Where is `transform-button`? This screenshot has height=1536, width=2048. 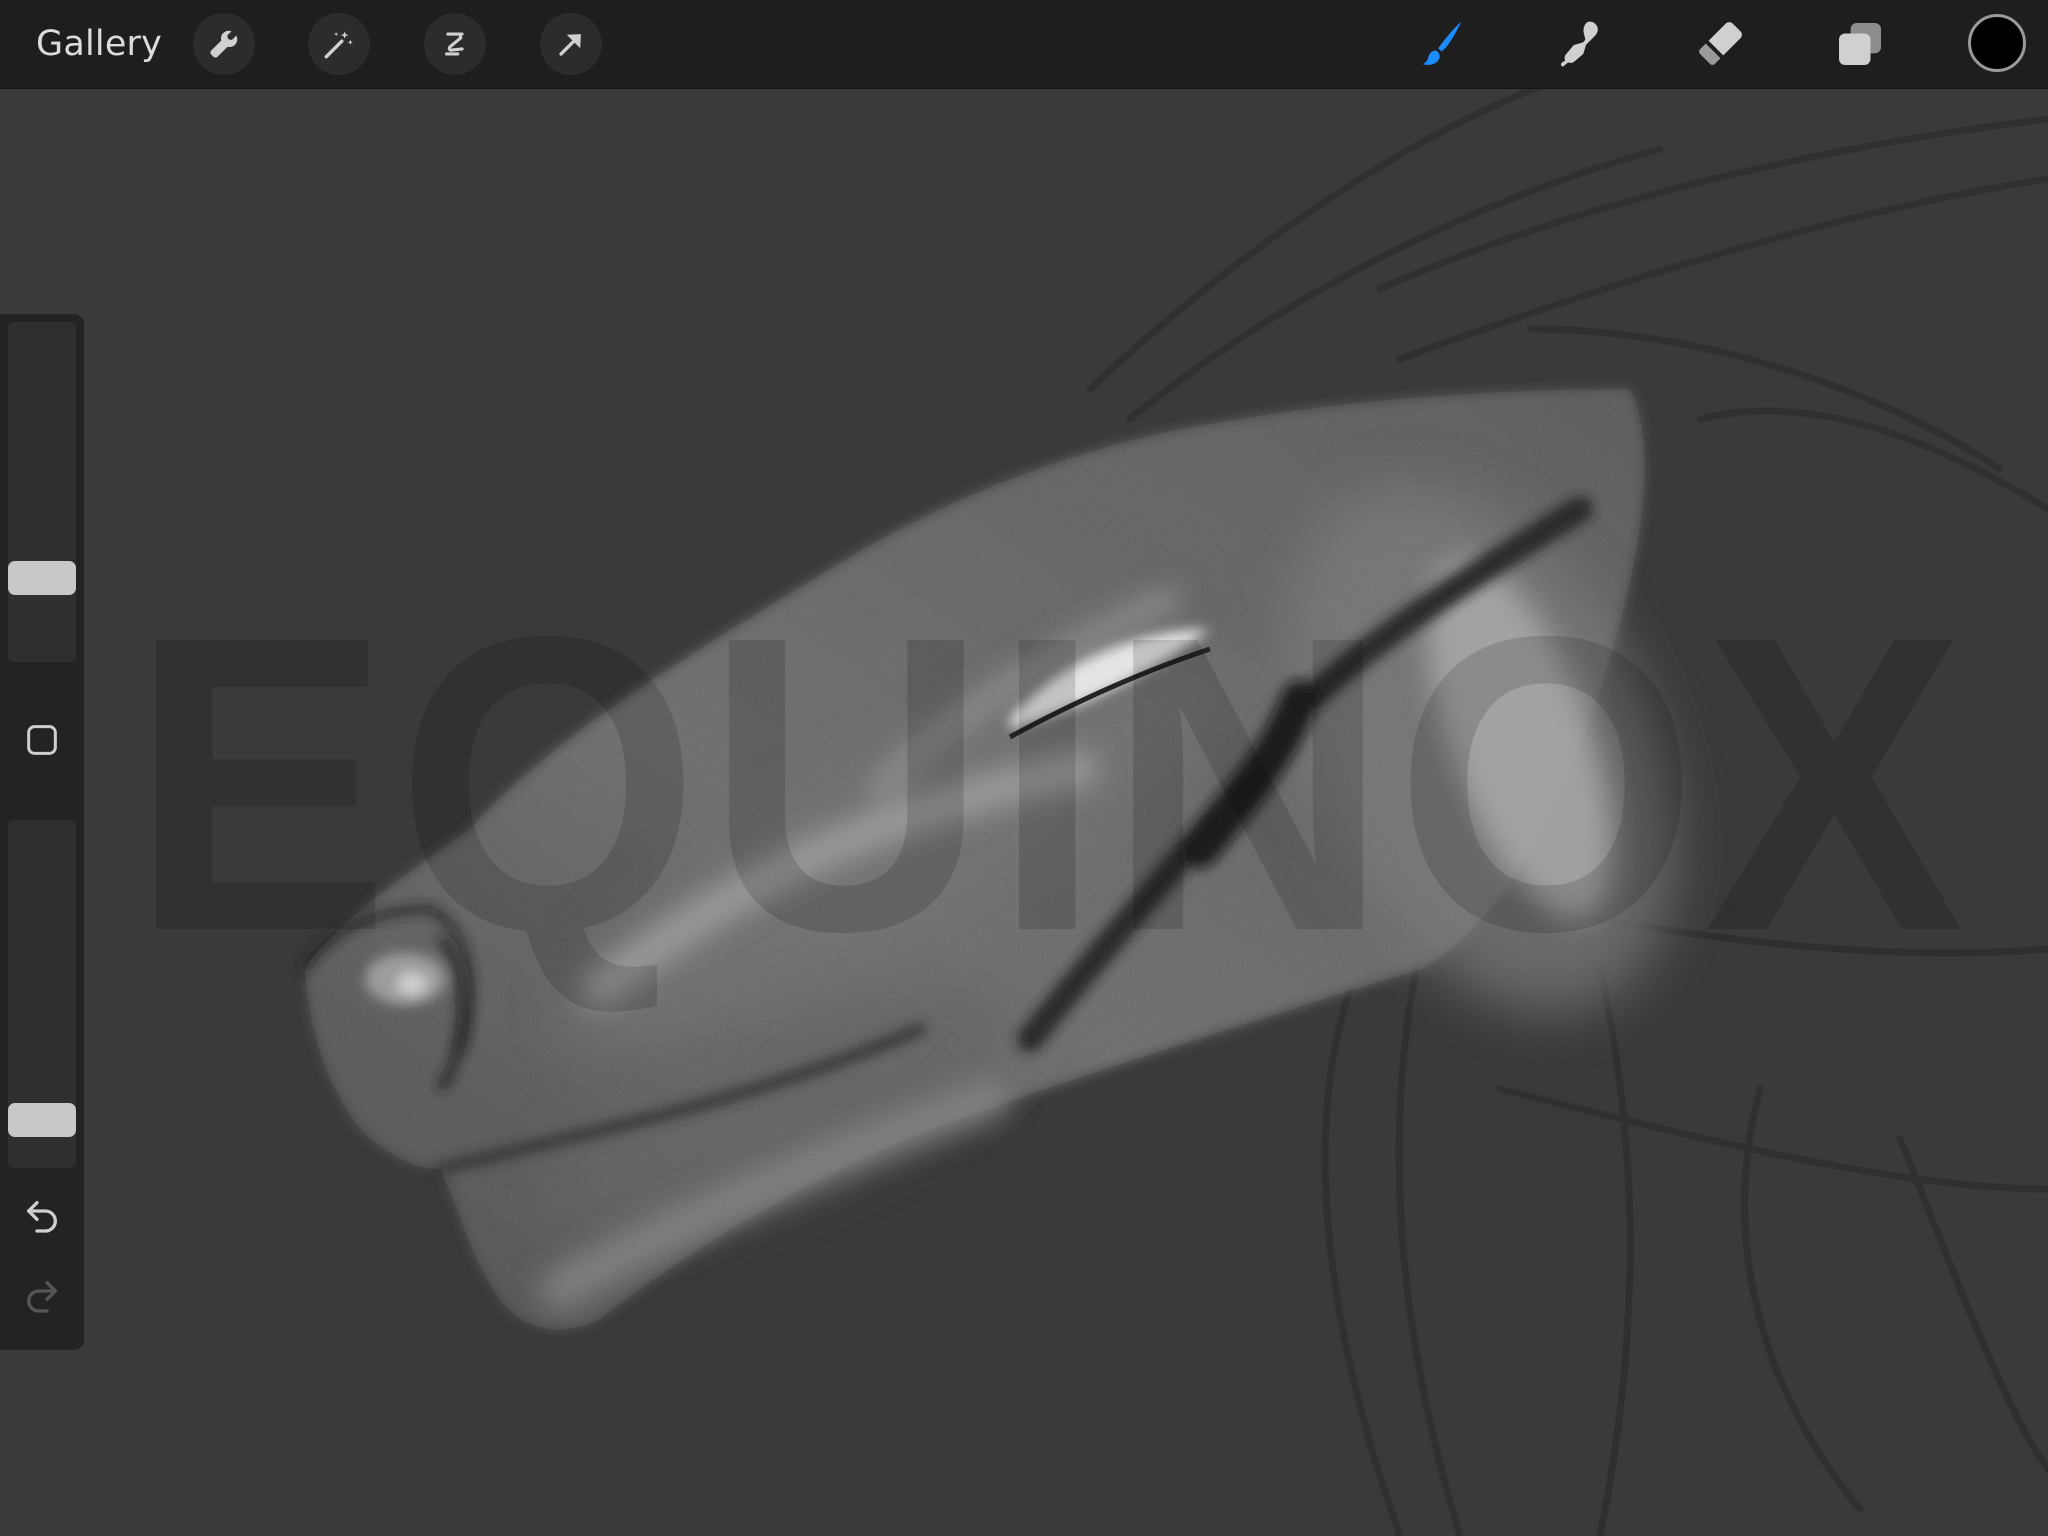 transform-button is located at coordinates (571, 44).